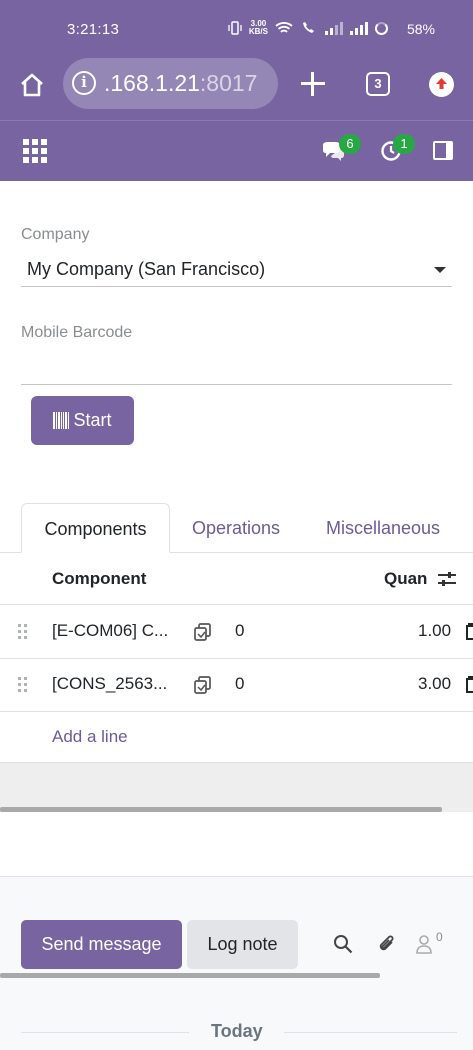  Describe the element at coordinates (237, 1031) in the screenshot. I see `date-separator: Today` at that location.